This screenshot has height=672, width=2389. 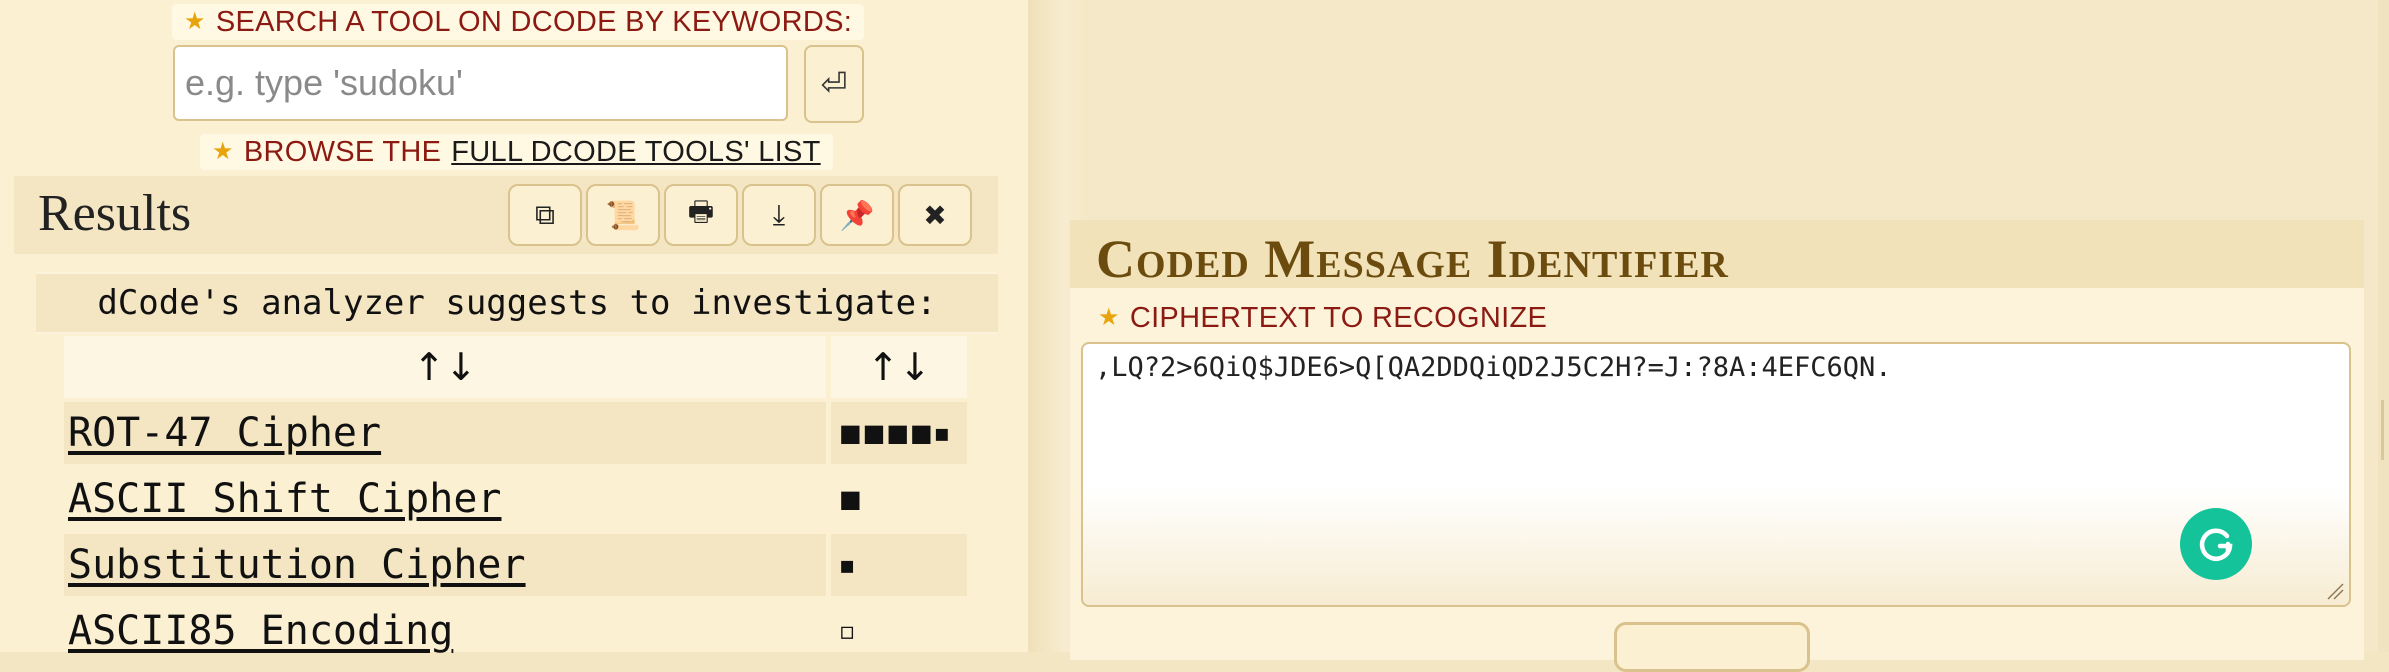 I want to click on full-tools-list-link: FULL DCODE TOOLS' LIST, so click(x=635, y=152).